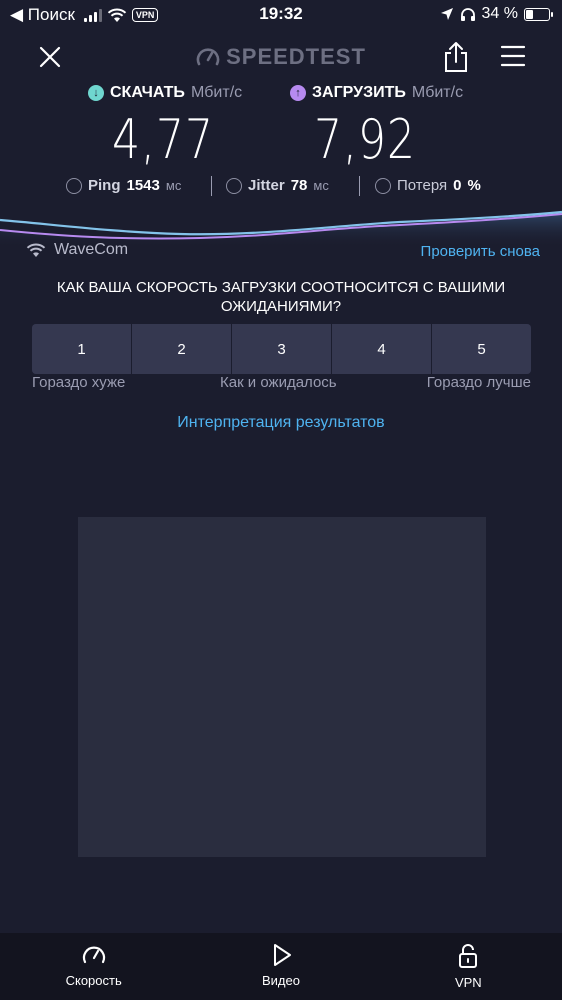  I want to click on ping-value: 1543, so click(143, 185).